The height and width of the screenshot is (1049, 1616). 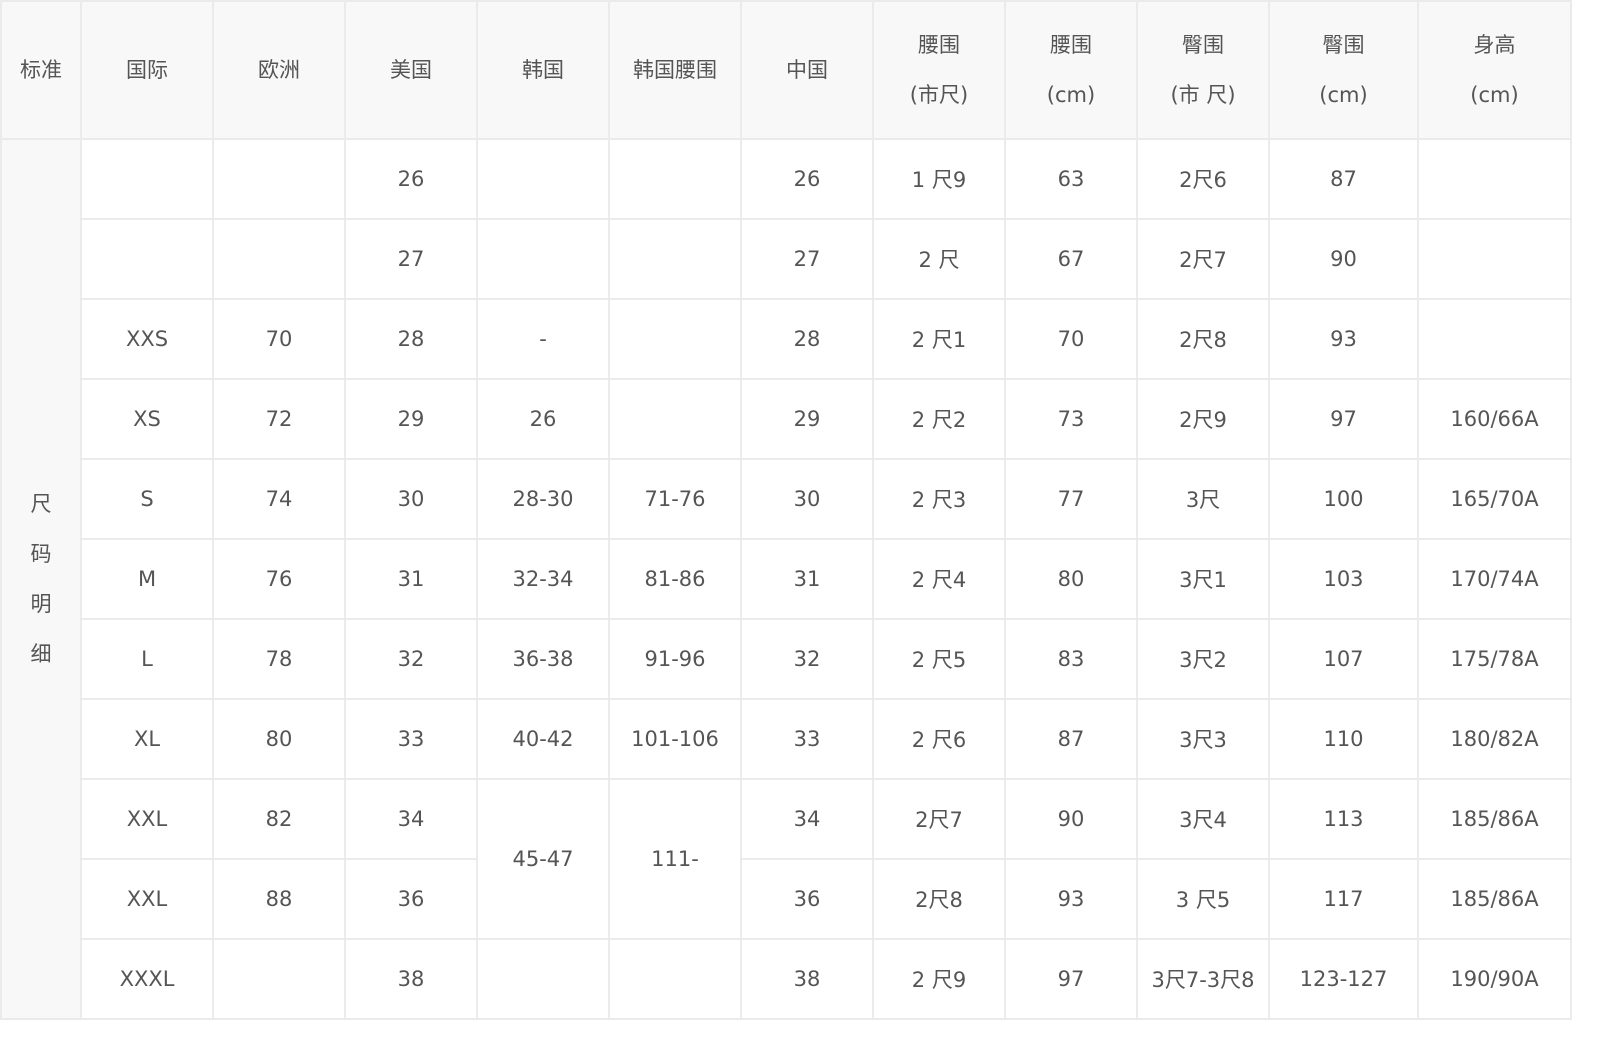 What do you see at coordinates (543, 419) in the screenshot?
I see `cell-kr: 26` at bounding box center [543, 419].